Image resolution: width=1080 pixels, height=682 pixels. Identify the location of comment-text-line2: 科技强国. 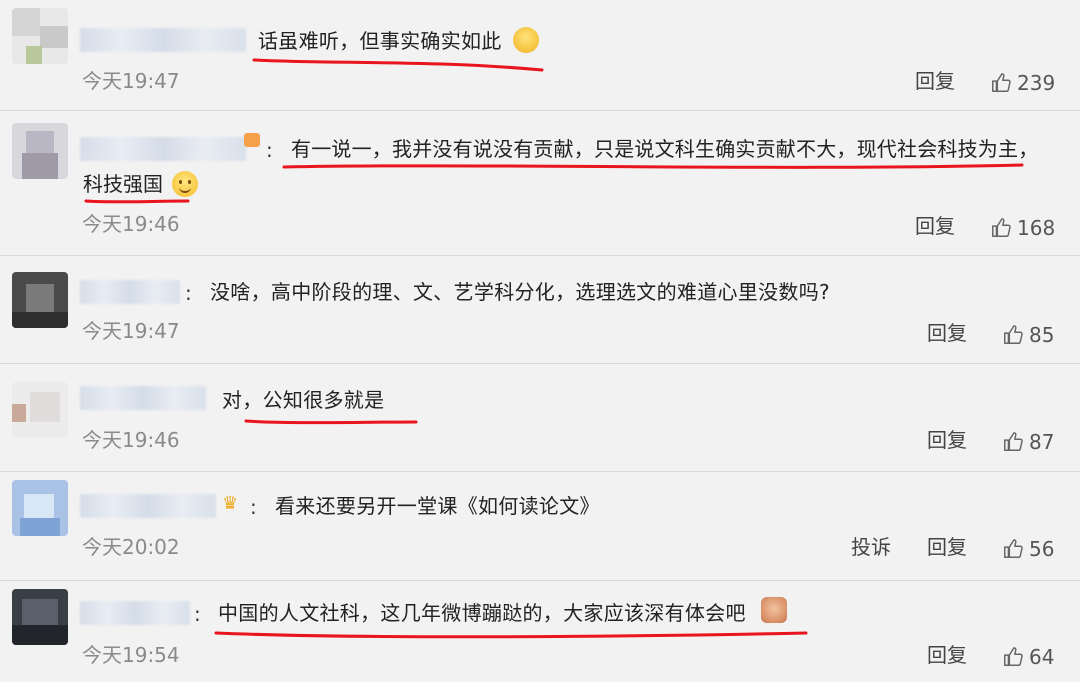
(123, 184).